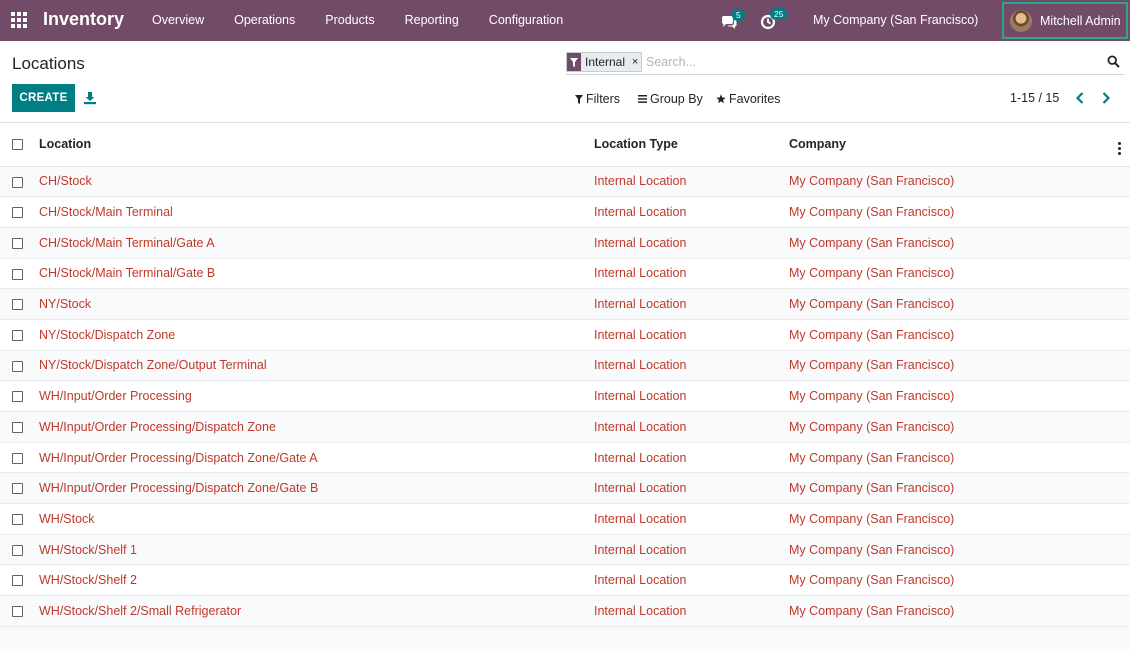  What do you see at coordinates (316, 366) in the screenshot?
I see `location-cell: NY/Stock/Dispatch Zone/Output Terminal` at bounding box center [316, 366].